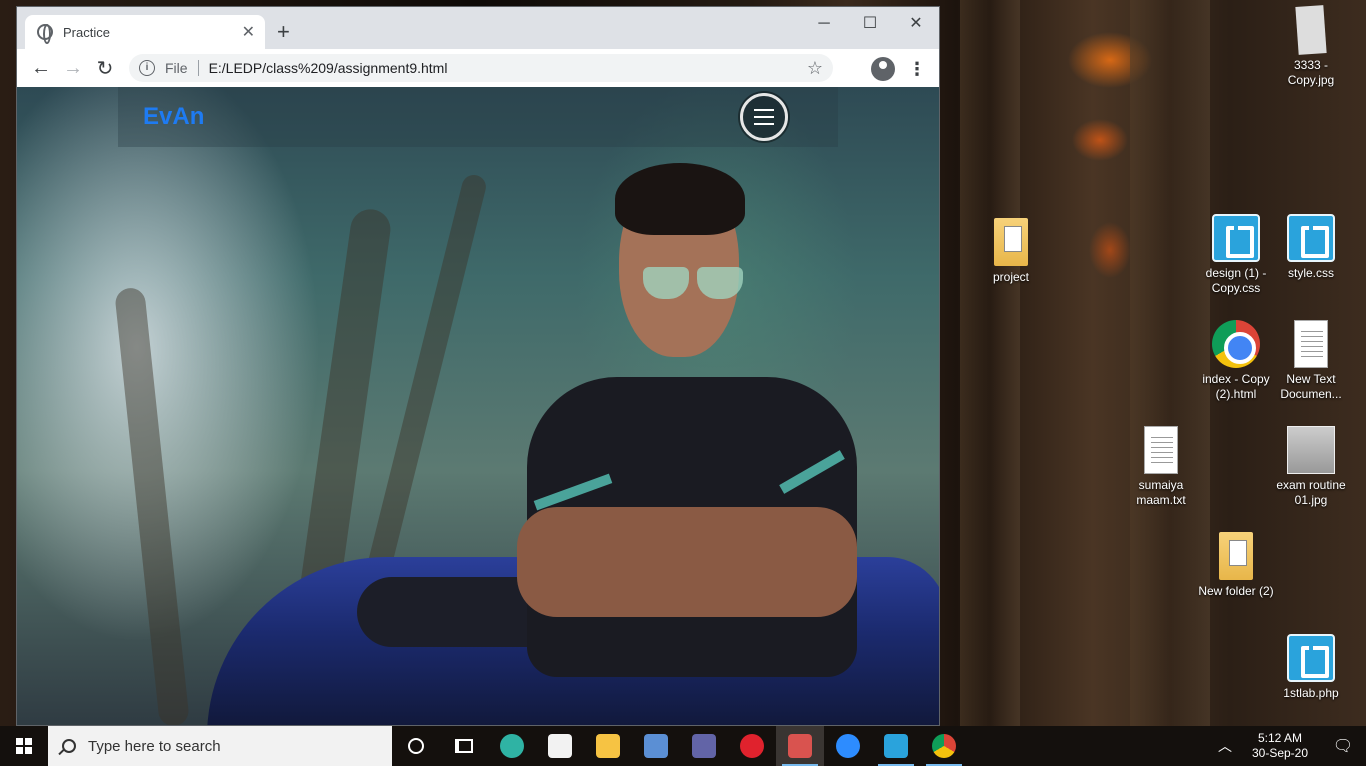 The height and width of the screenshot is (766, 1366). I want to click on search-icon, so click(69, 746).